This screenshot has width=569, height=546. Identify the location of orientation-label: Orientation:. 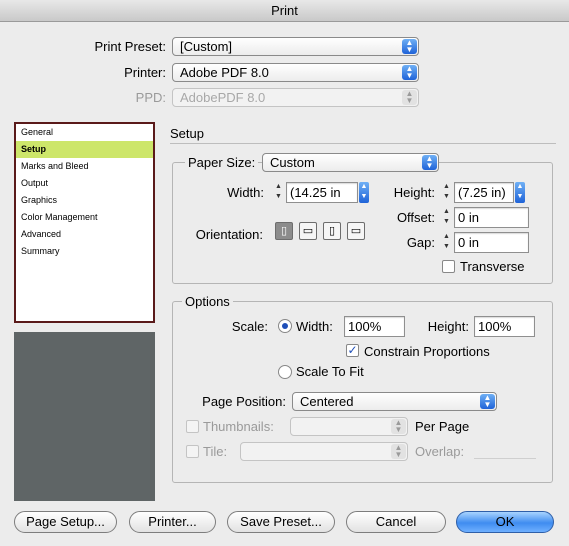
(229, 234).